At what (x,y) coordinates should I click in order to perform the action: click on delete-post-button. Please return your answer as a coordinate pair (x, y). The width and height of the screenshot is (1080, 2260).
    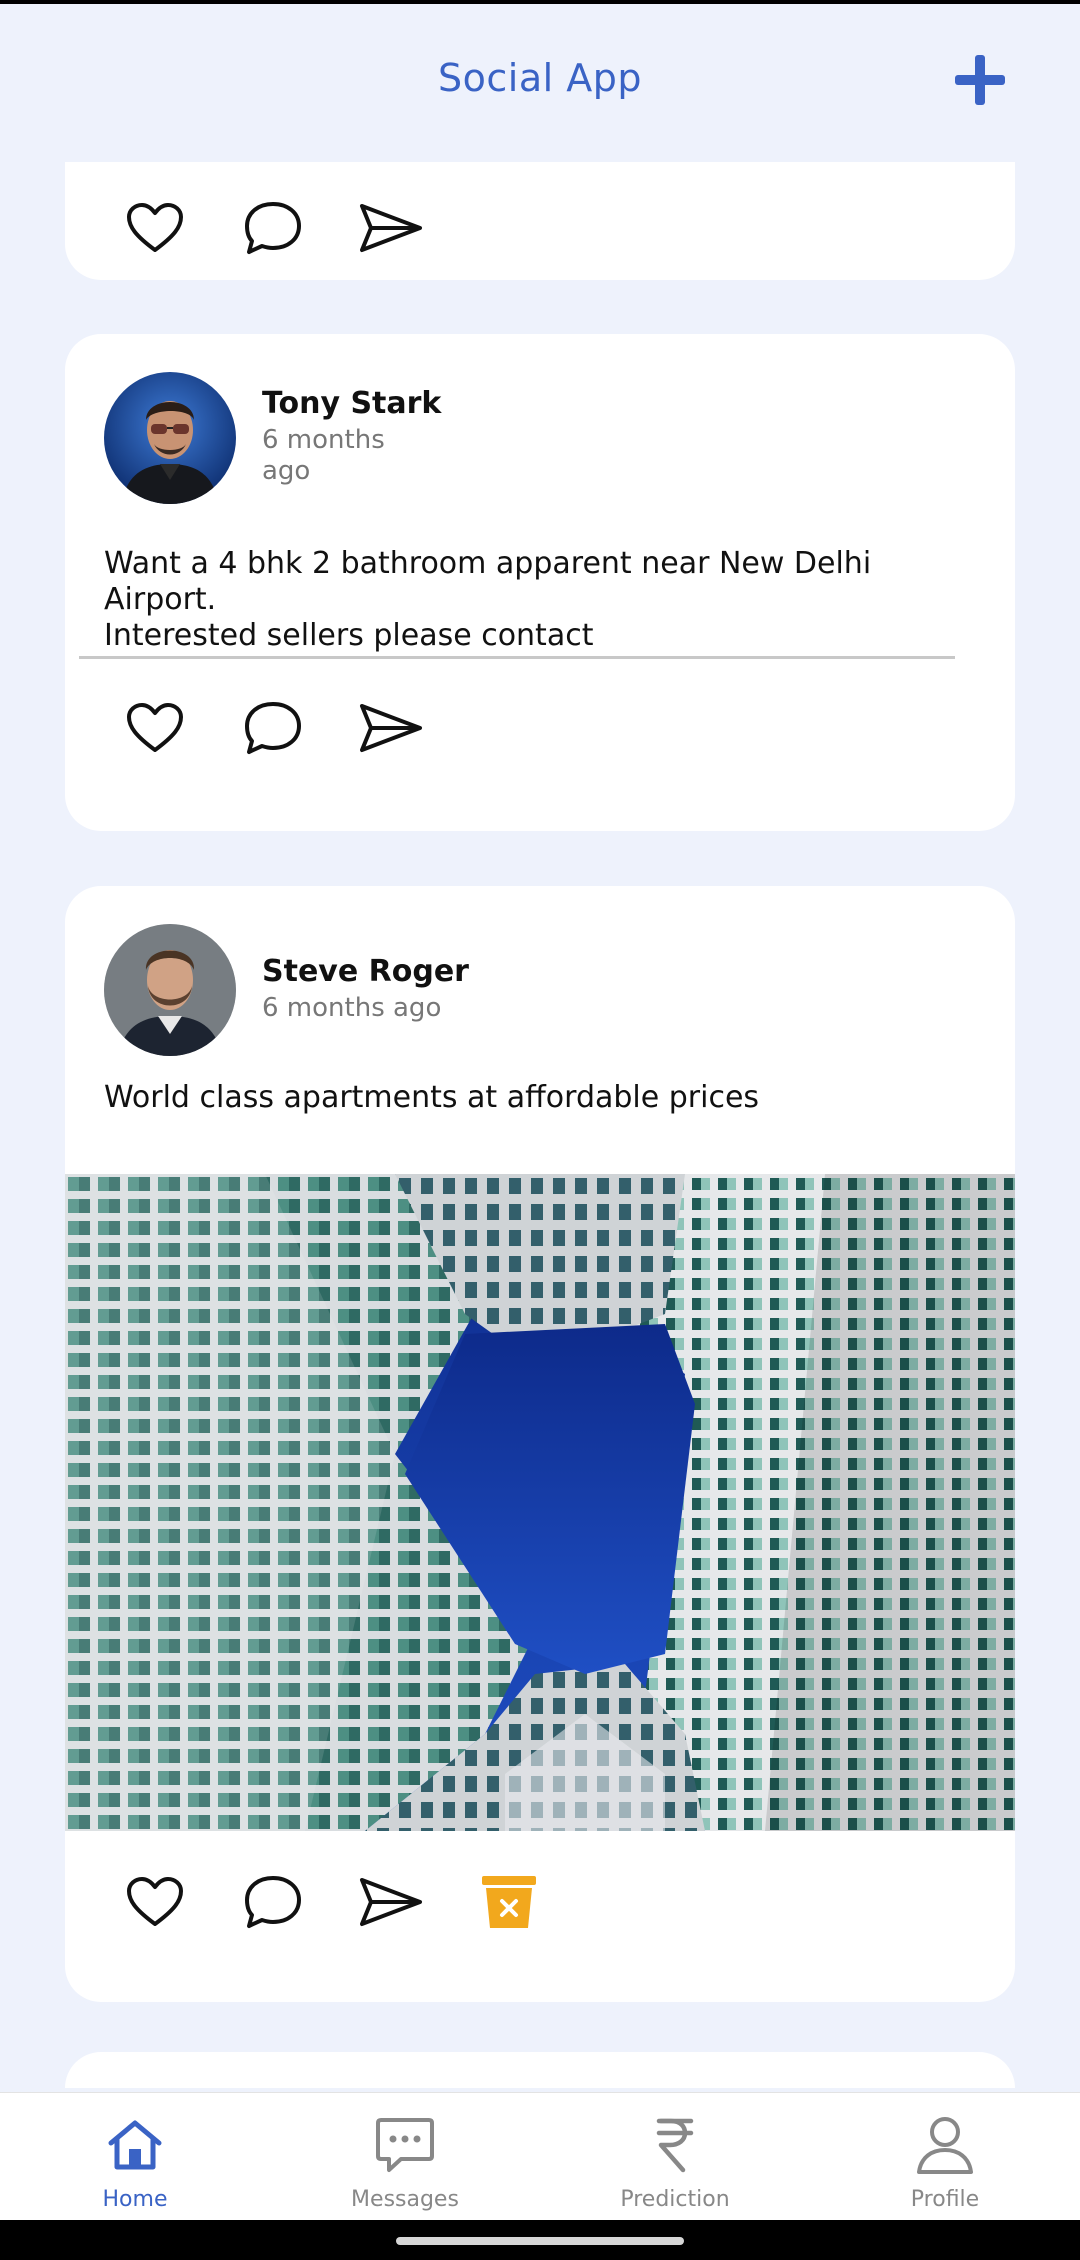
    Looking at the image, I should click on (509, 1902).